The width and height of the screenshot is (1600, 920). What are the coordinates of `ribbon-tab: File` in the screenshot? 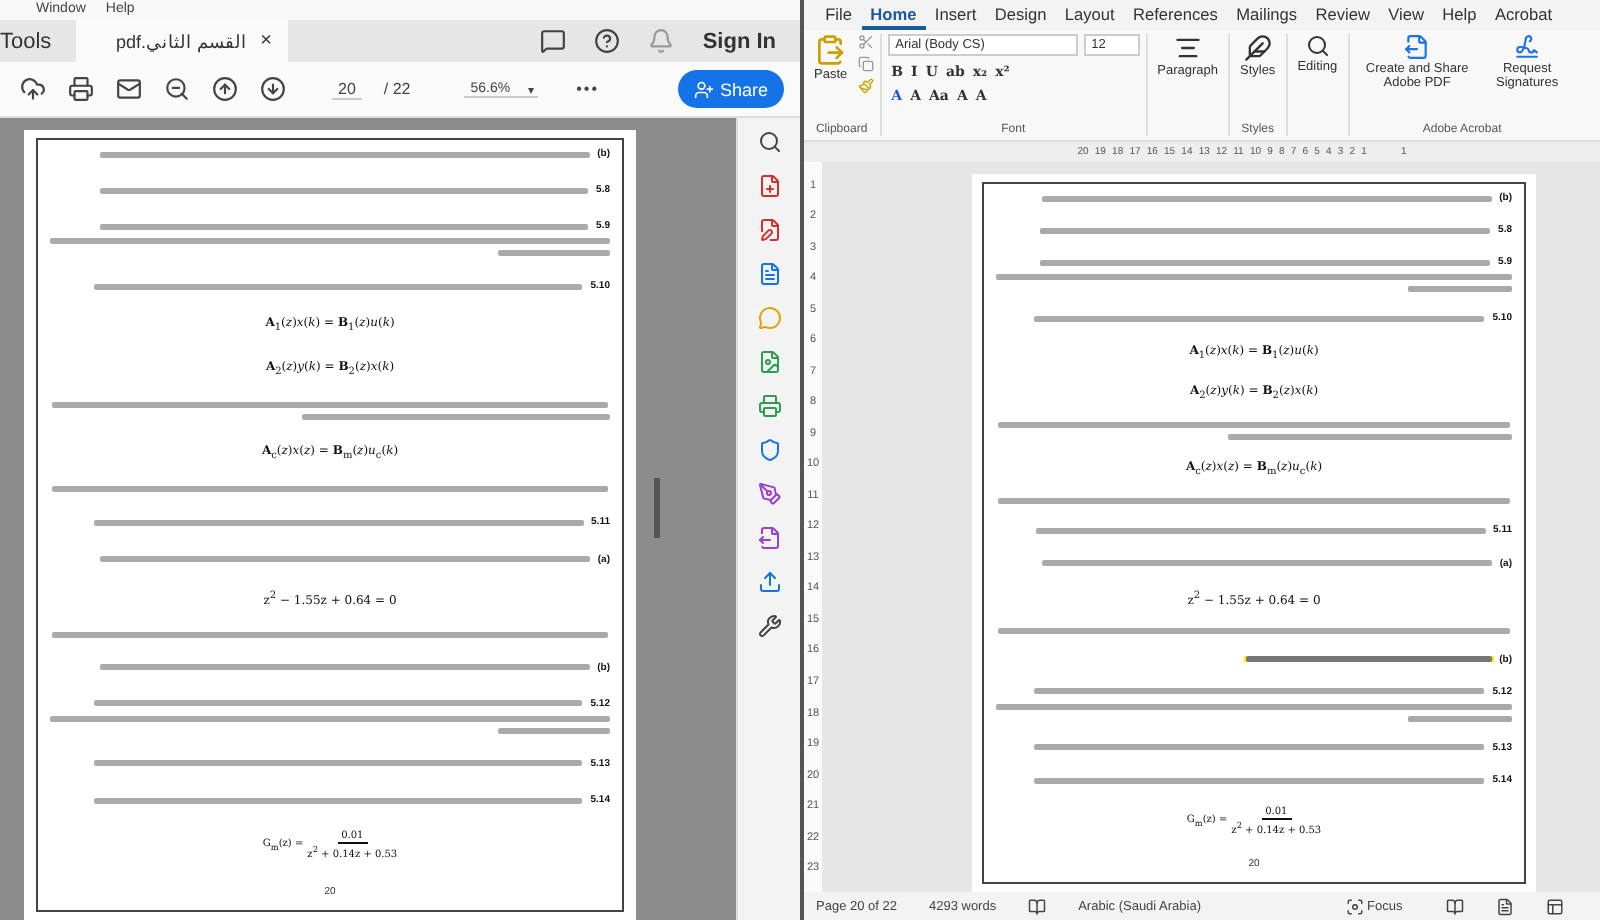 It's located at (839, 15).